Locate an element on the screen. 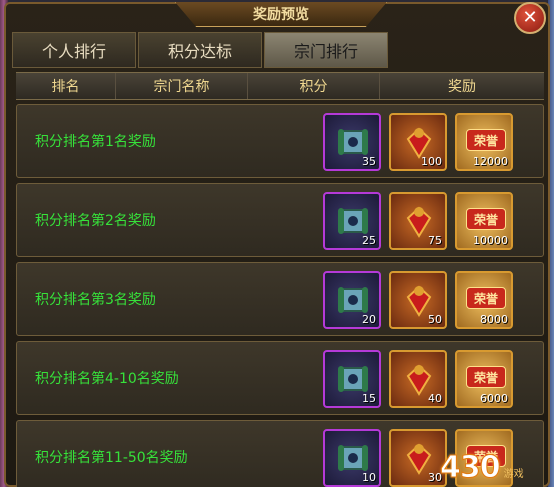  item-quantity: 100 is located at coordinates (431, 161).